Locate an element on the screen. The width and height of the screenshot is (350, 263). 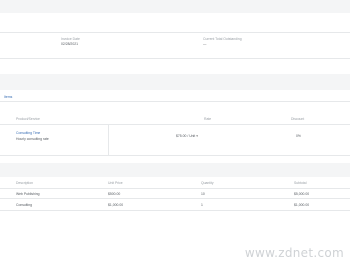
watermark-text: www.zdnet.com is located at coordinates (294, 253).